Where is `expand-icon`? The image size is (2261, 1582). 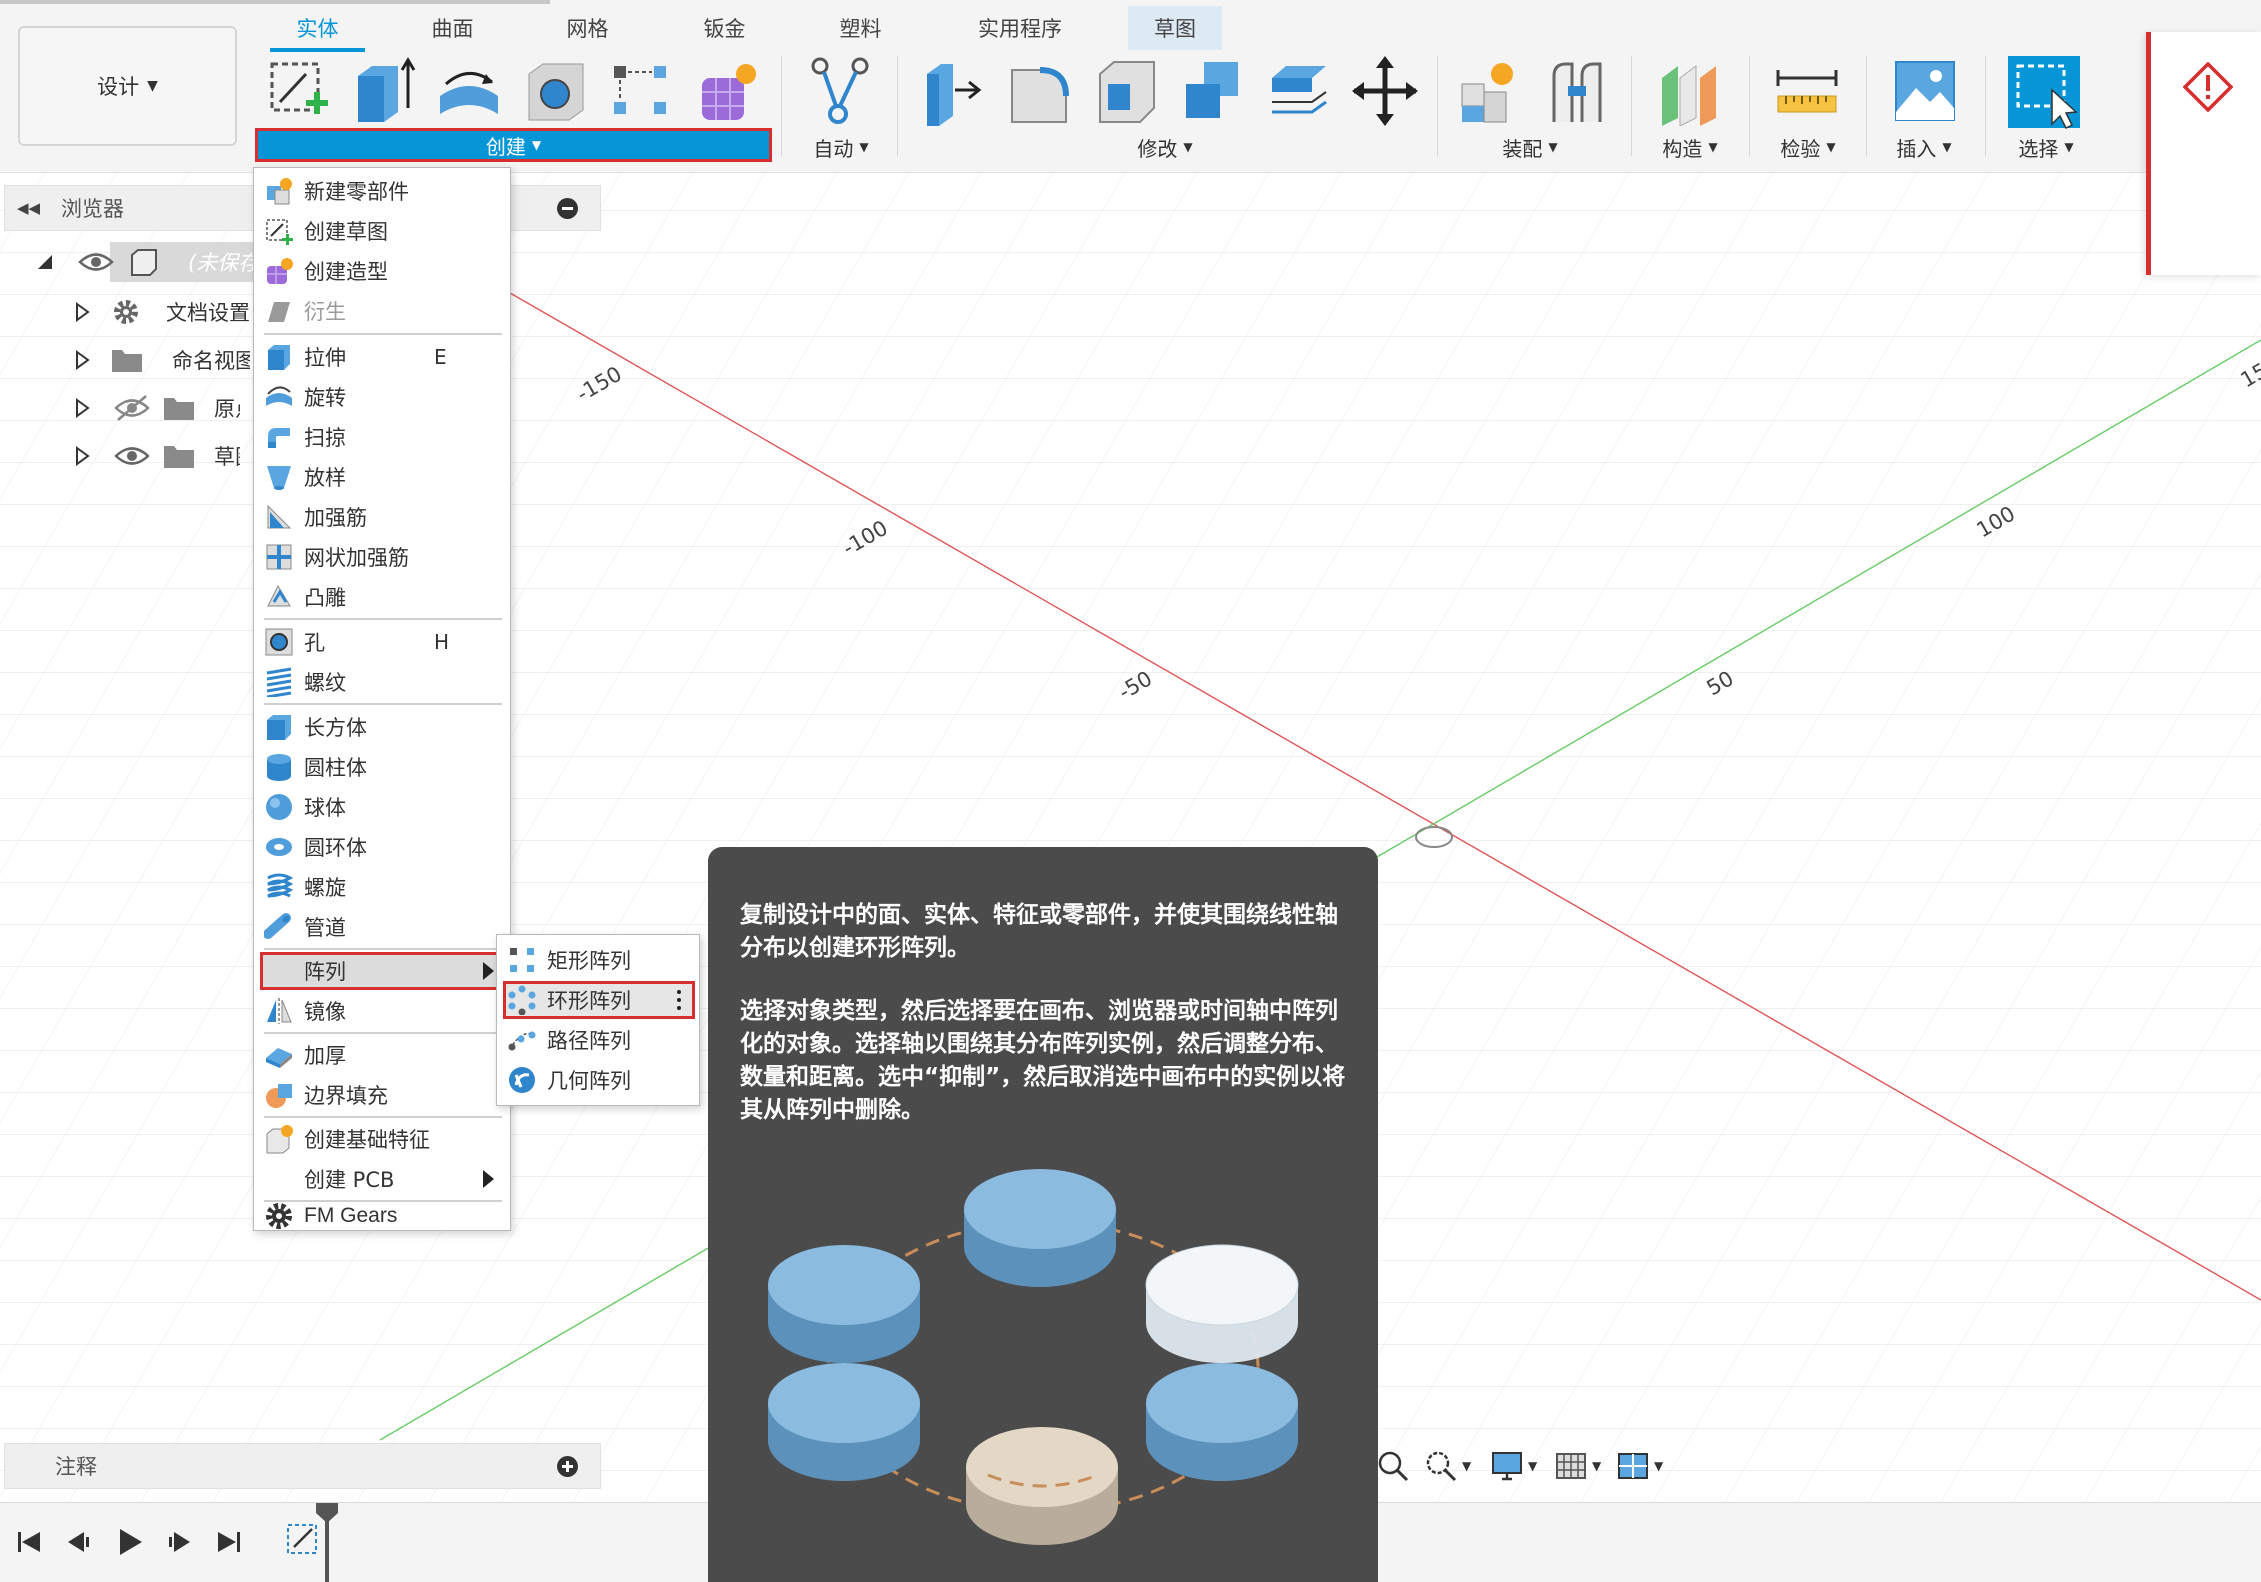
expand-icon is located at coordinates (567, 1466).